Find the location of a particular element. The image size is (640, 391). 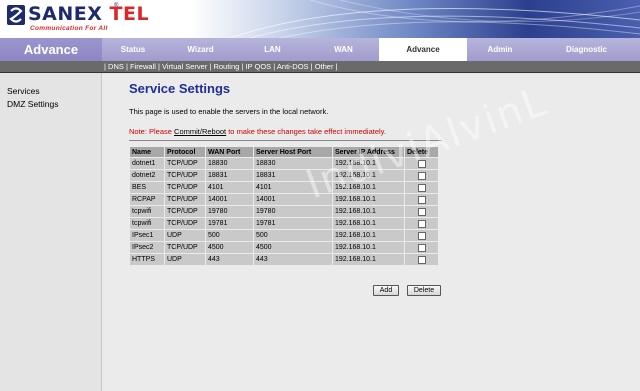

cell-wan-port: 443 is located at coordinates (229, 259).